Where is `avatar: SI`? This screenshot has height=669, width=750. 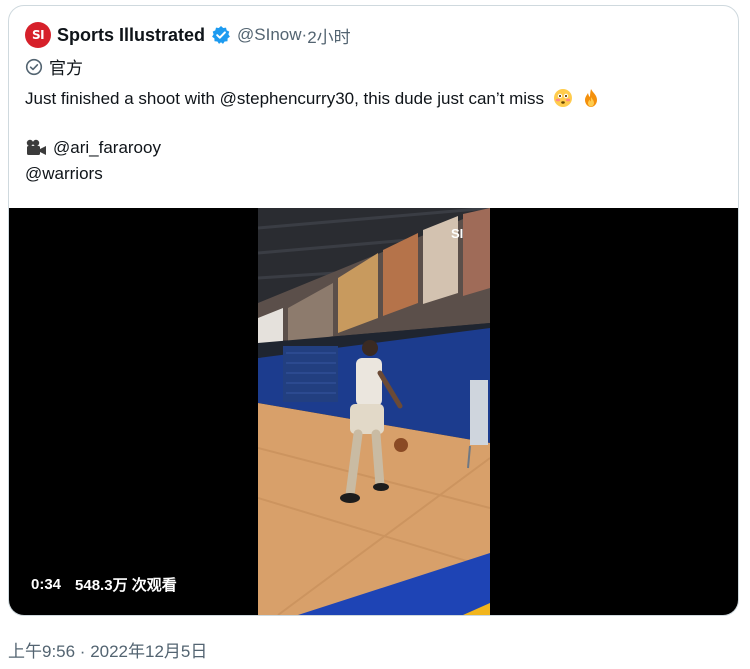
avatar: SI is located at coordinates (38, 35).